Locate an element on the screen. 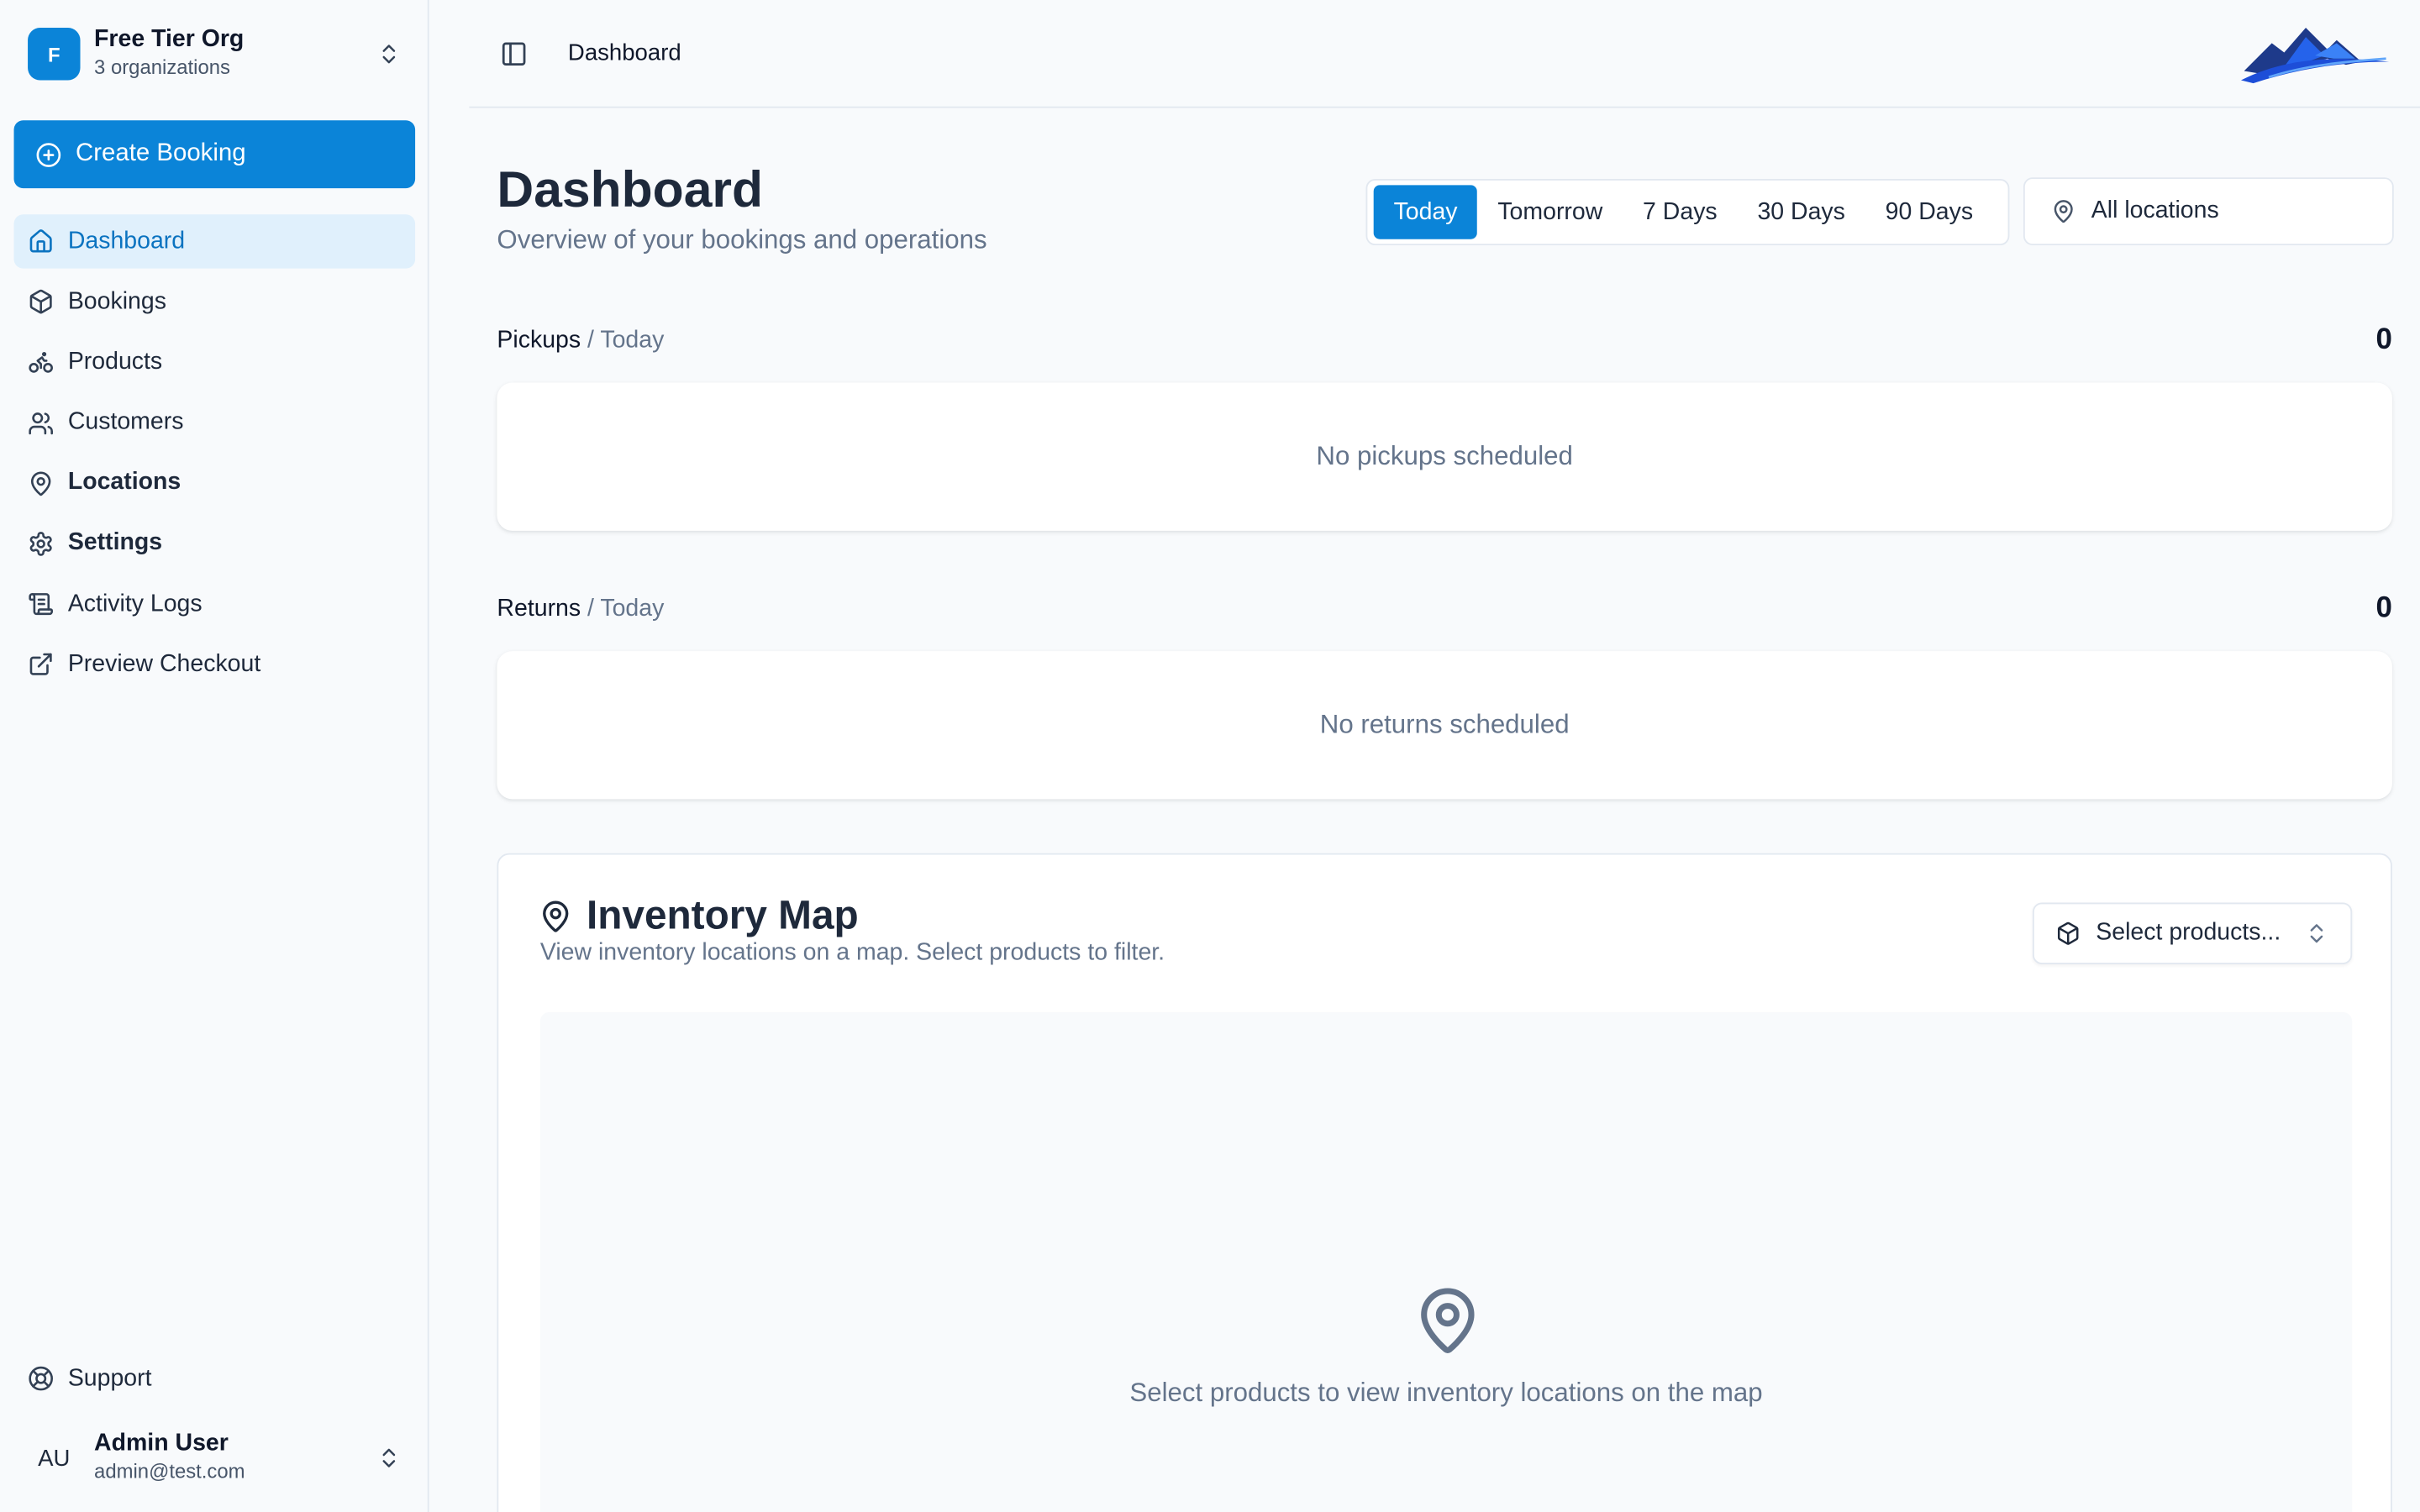  inventory-map-header: Inventory Map is located at coordinates (699, 916).